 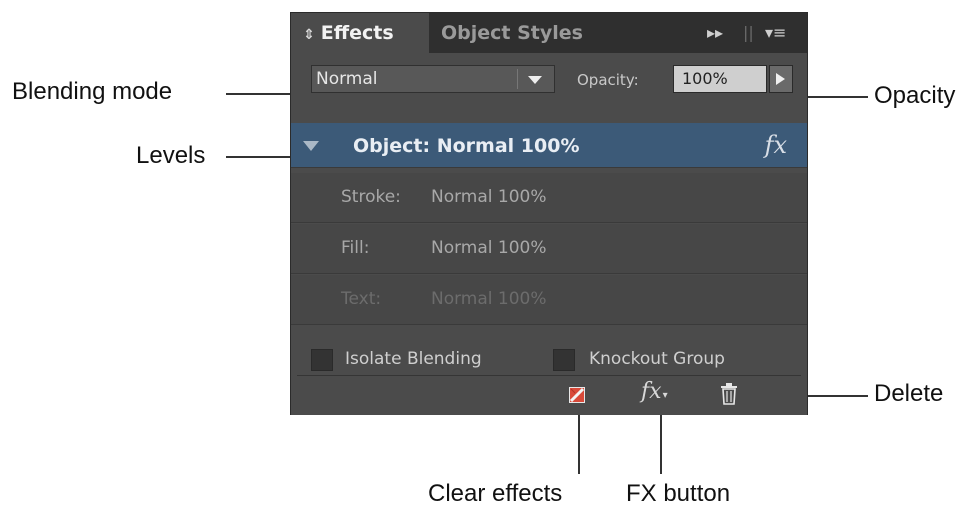 I want to click on panel-menu-icon: ▾≡, so click(x=775, y=33).